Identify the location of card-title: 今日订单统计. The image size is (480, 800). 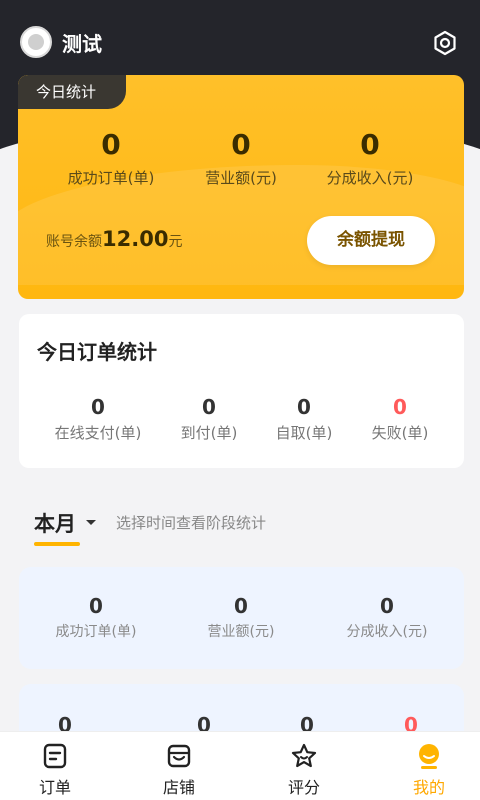
(97, 352).